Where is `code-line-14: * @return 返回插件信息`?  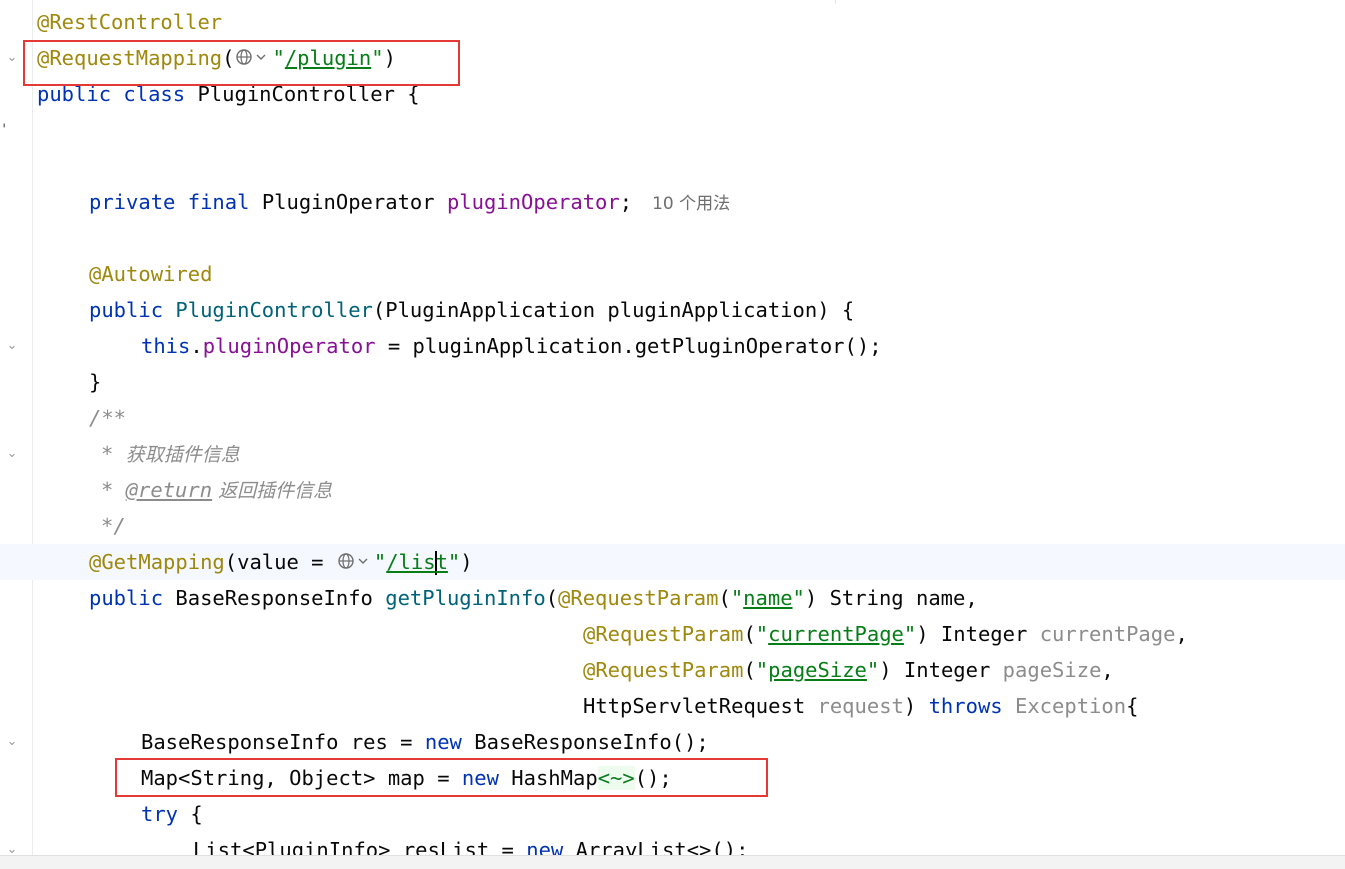
code-line-14: * @return 返回插件信息 is located at coordinates (672, 490).